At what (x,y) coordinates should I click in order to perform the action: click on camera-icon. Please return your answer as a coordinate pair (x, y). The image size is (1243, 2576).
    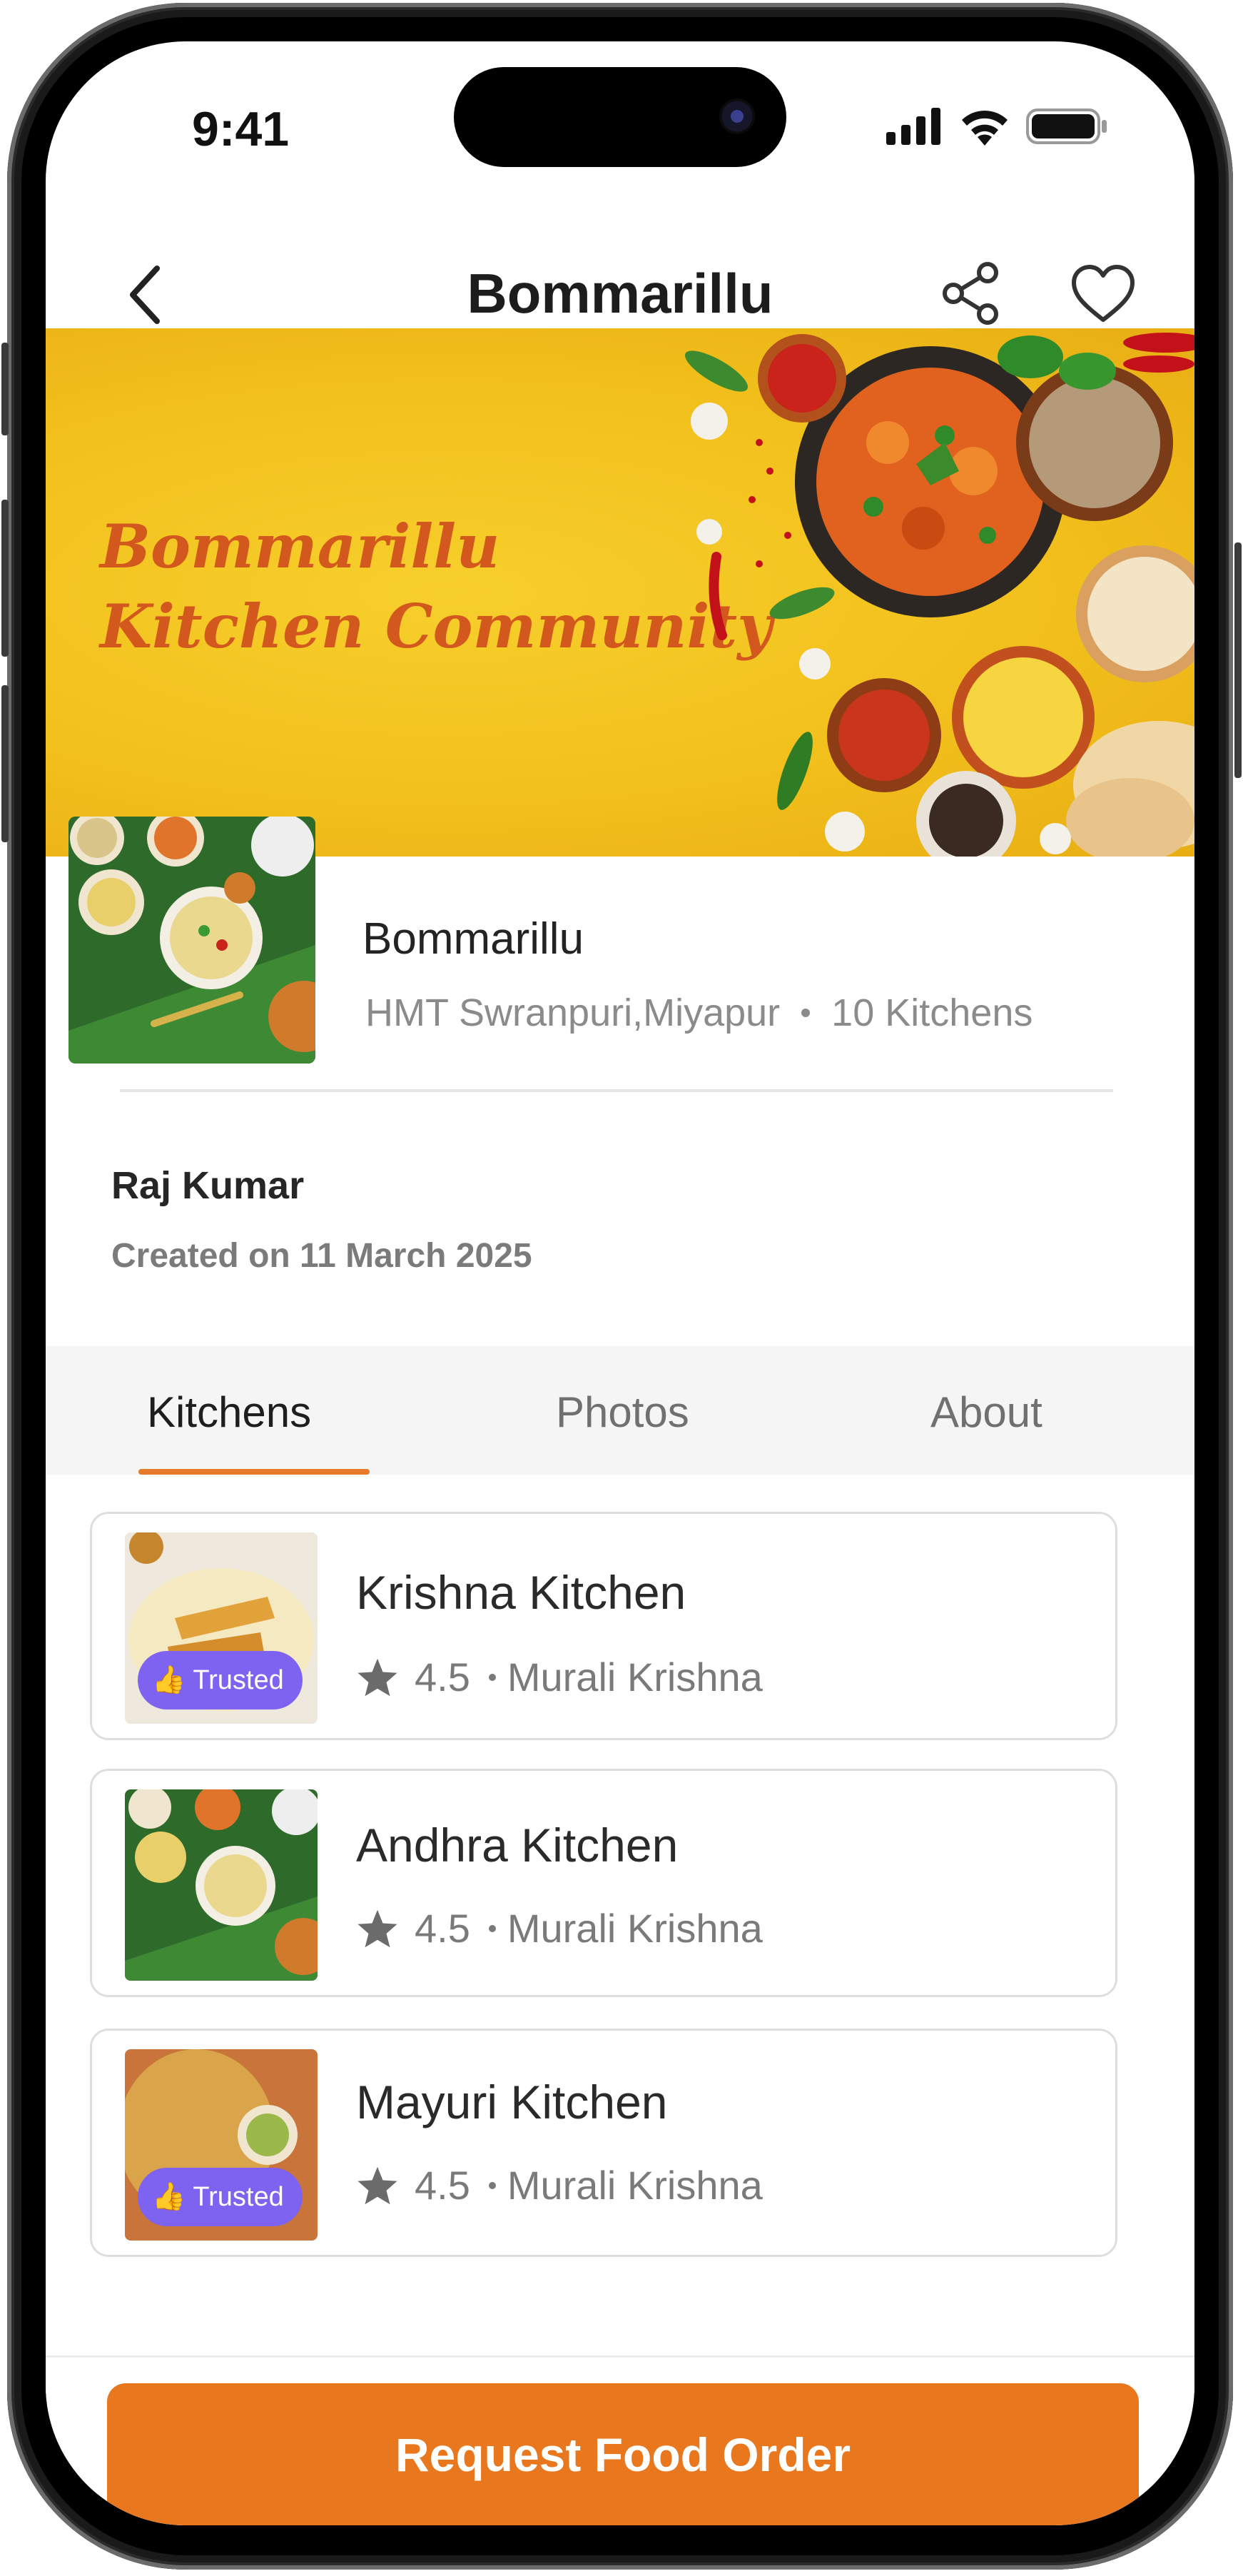
    Looking at the image, I should click on (737, 116).